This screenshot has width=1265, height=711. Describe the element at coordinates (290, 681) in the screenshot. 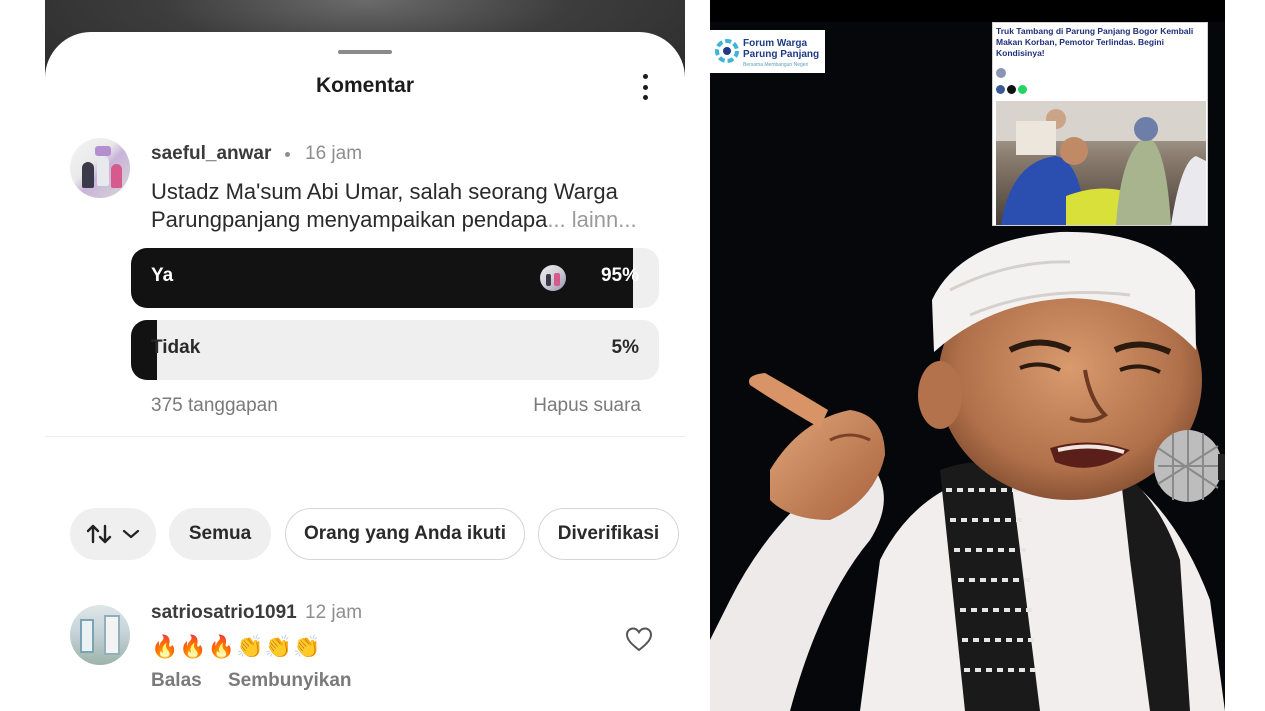

I see `hide-button: Sembunyikan` at that location.